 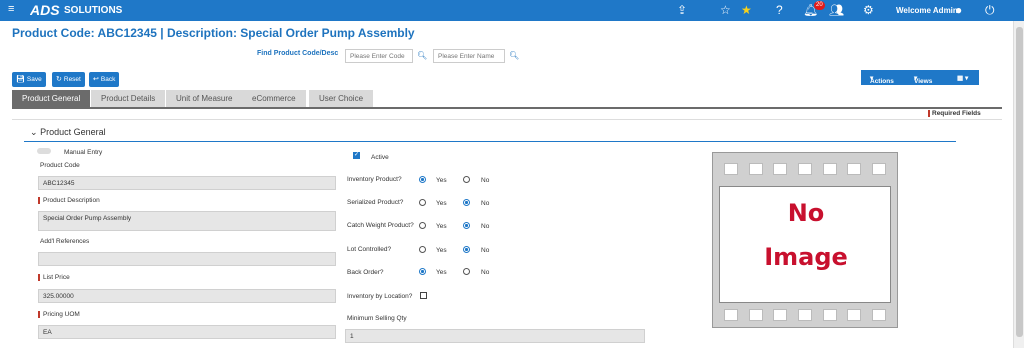 What do you see at coordinates (59, 314) in the screenshot?
I see `pricing-uom-label: Pricing UOM` at bounding box center [59, 314].